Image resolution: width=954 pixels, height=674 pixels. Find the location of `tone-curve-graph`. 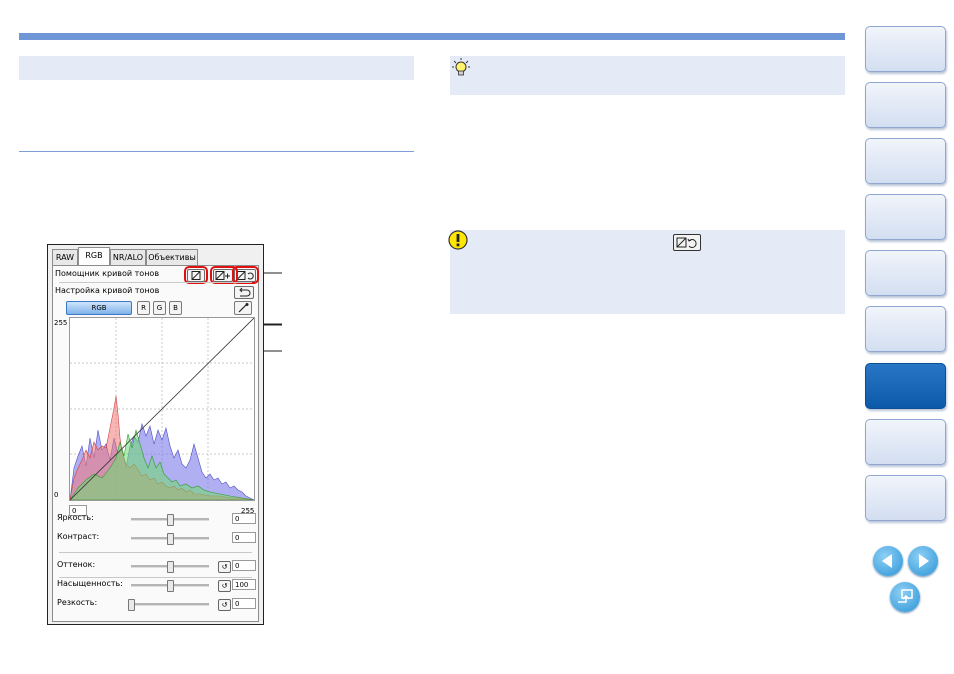

tone-curve-graph is located at coordinates (162, 409).